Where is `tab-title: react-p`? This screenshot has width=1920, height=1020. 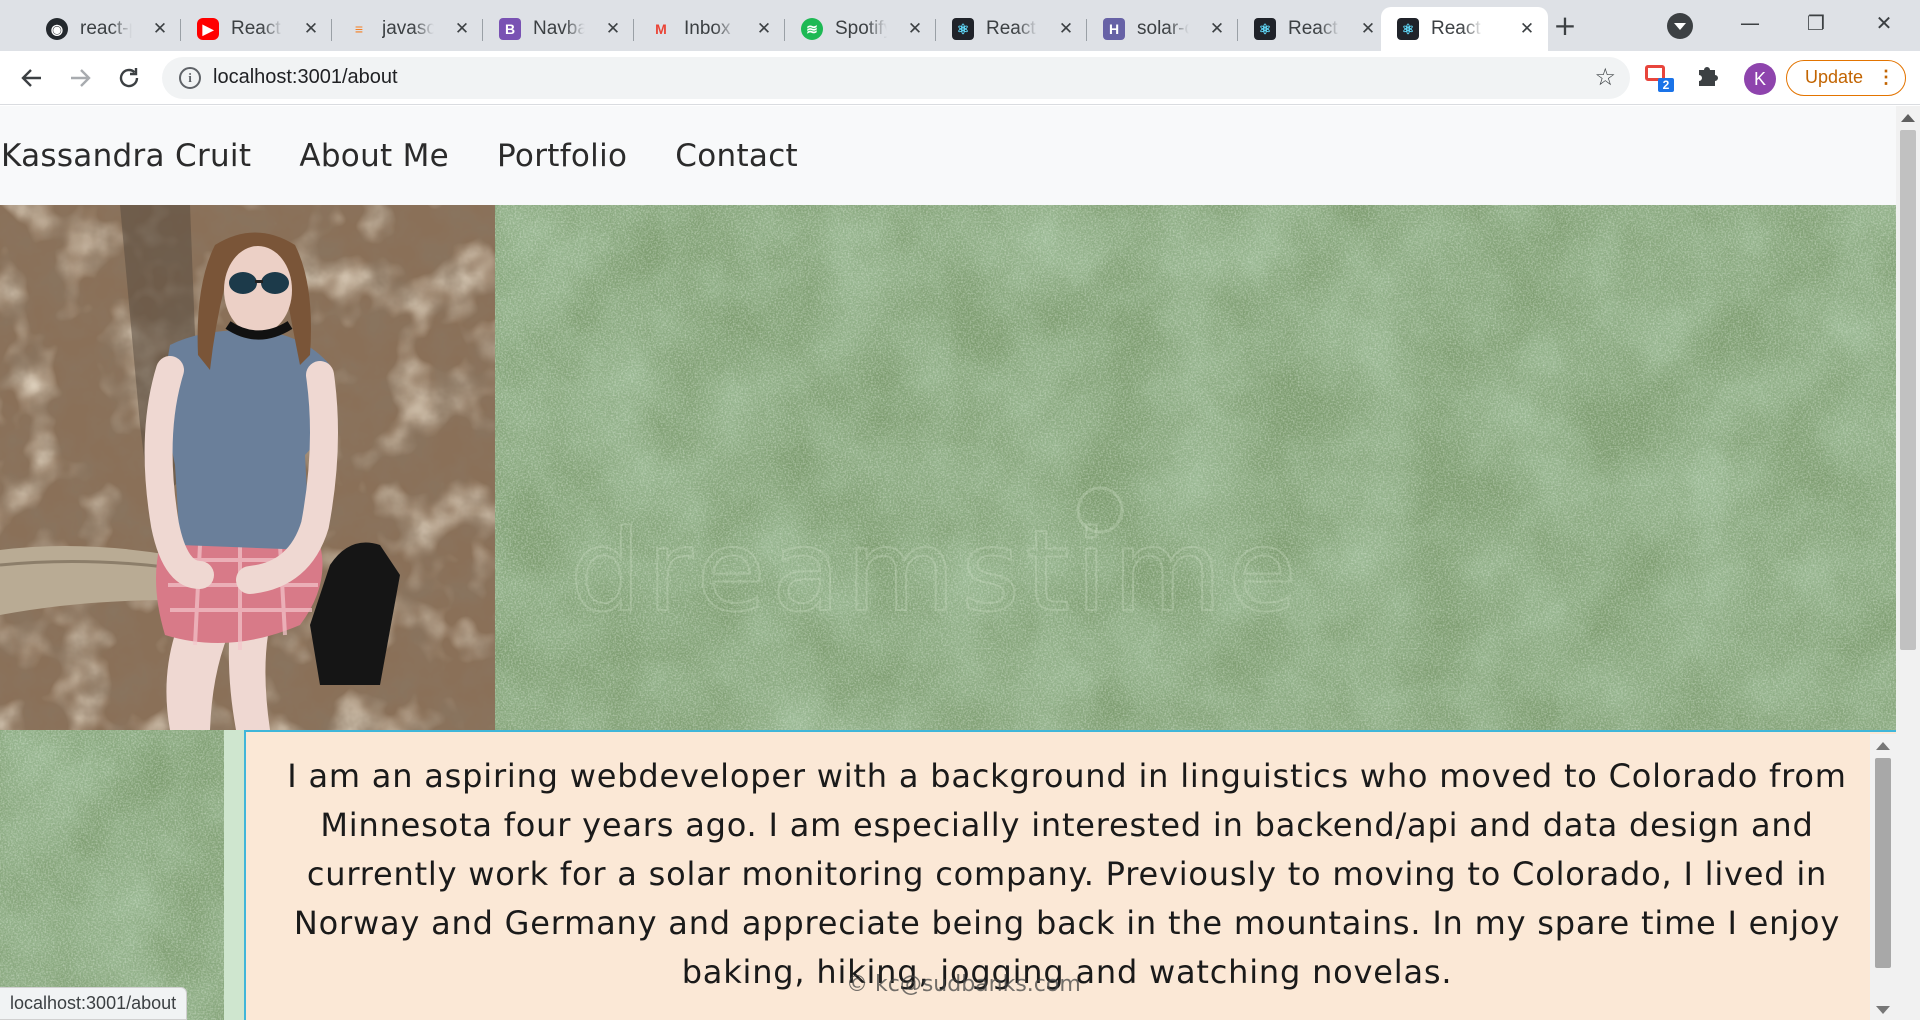
tab-title: react-p is located at coordinates (106, 28).